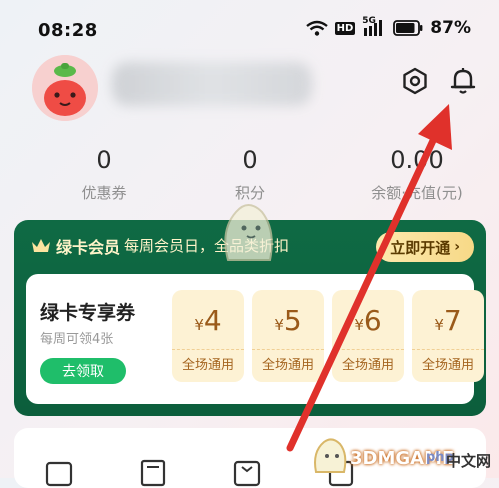 The image size is (499, 488). Describe the element at coordinates (88, 247) in the screenshot. I see `member-title: 绿卡会员` at that location.